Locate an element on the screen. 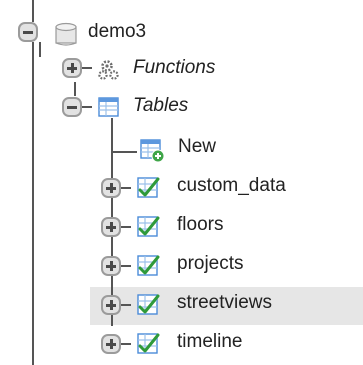 The width and height of the screenshot is (363, 365). table-label: timeline is located at coordinates (209, 342).